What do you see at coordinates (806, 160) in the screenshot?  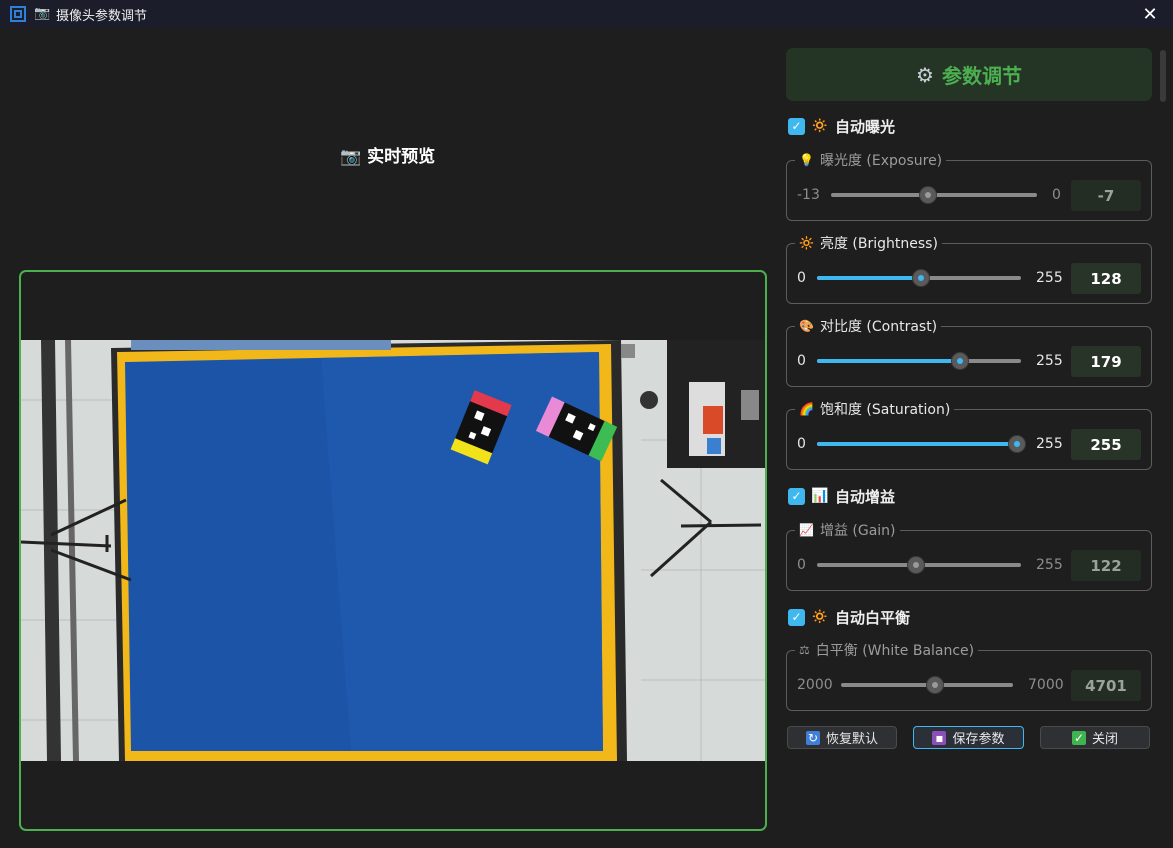 I see `lightbulb-icon: 💡` at bounding box center [806, 160].